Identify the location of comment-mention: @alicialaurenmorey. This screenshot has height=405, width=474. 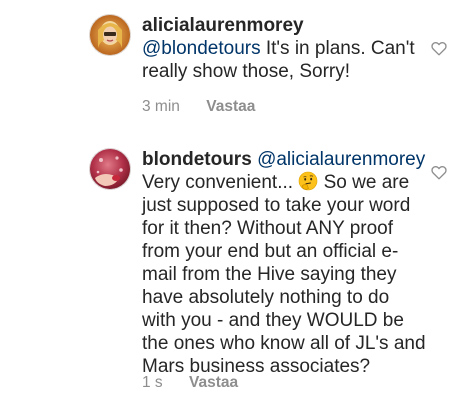
(341, 159).